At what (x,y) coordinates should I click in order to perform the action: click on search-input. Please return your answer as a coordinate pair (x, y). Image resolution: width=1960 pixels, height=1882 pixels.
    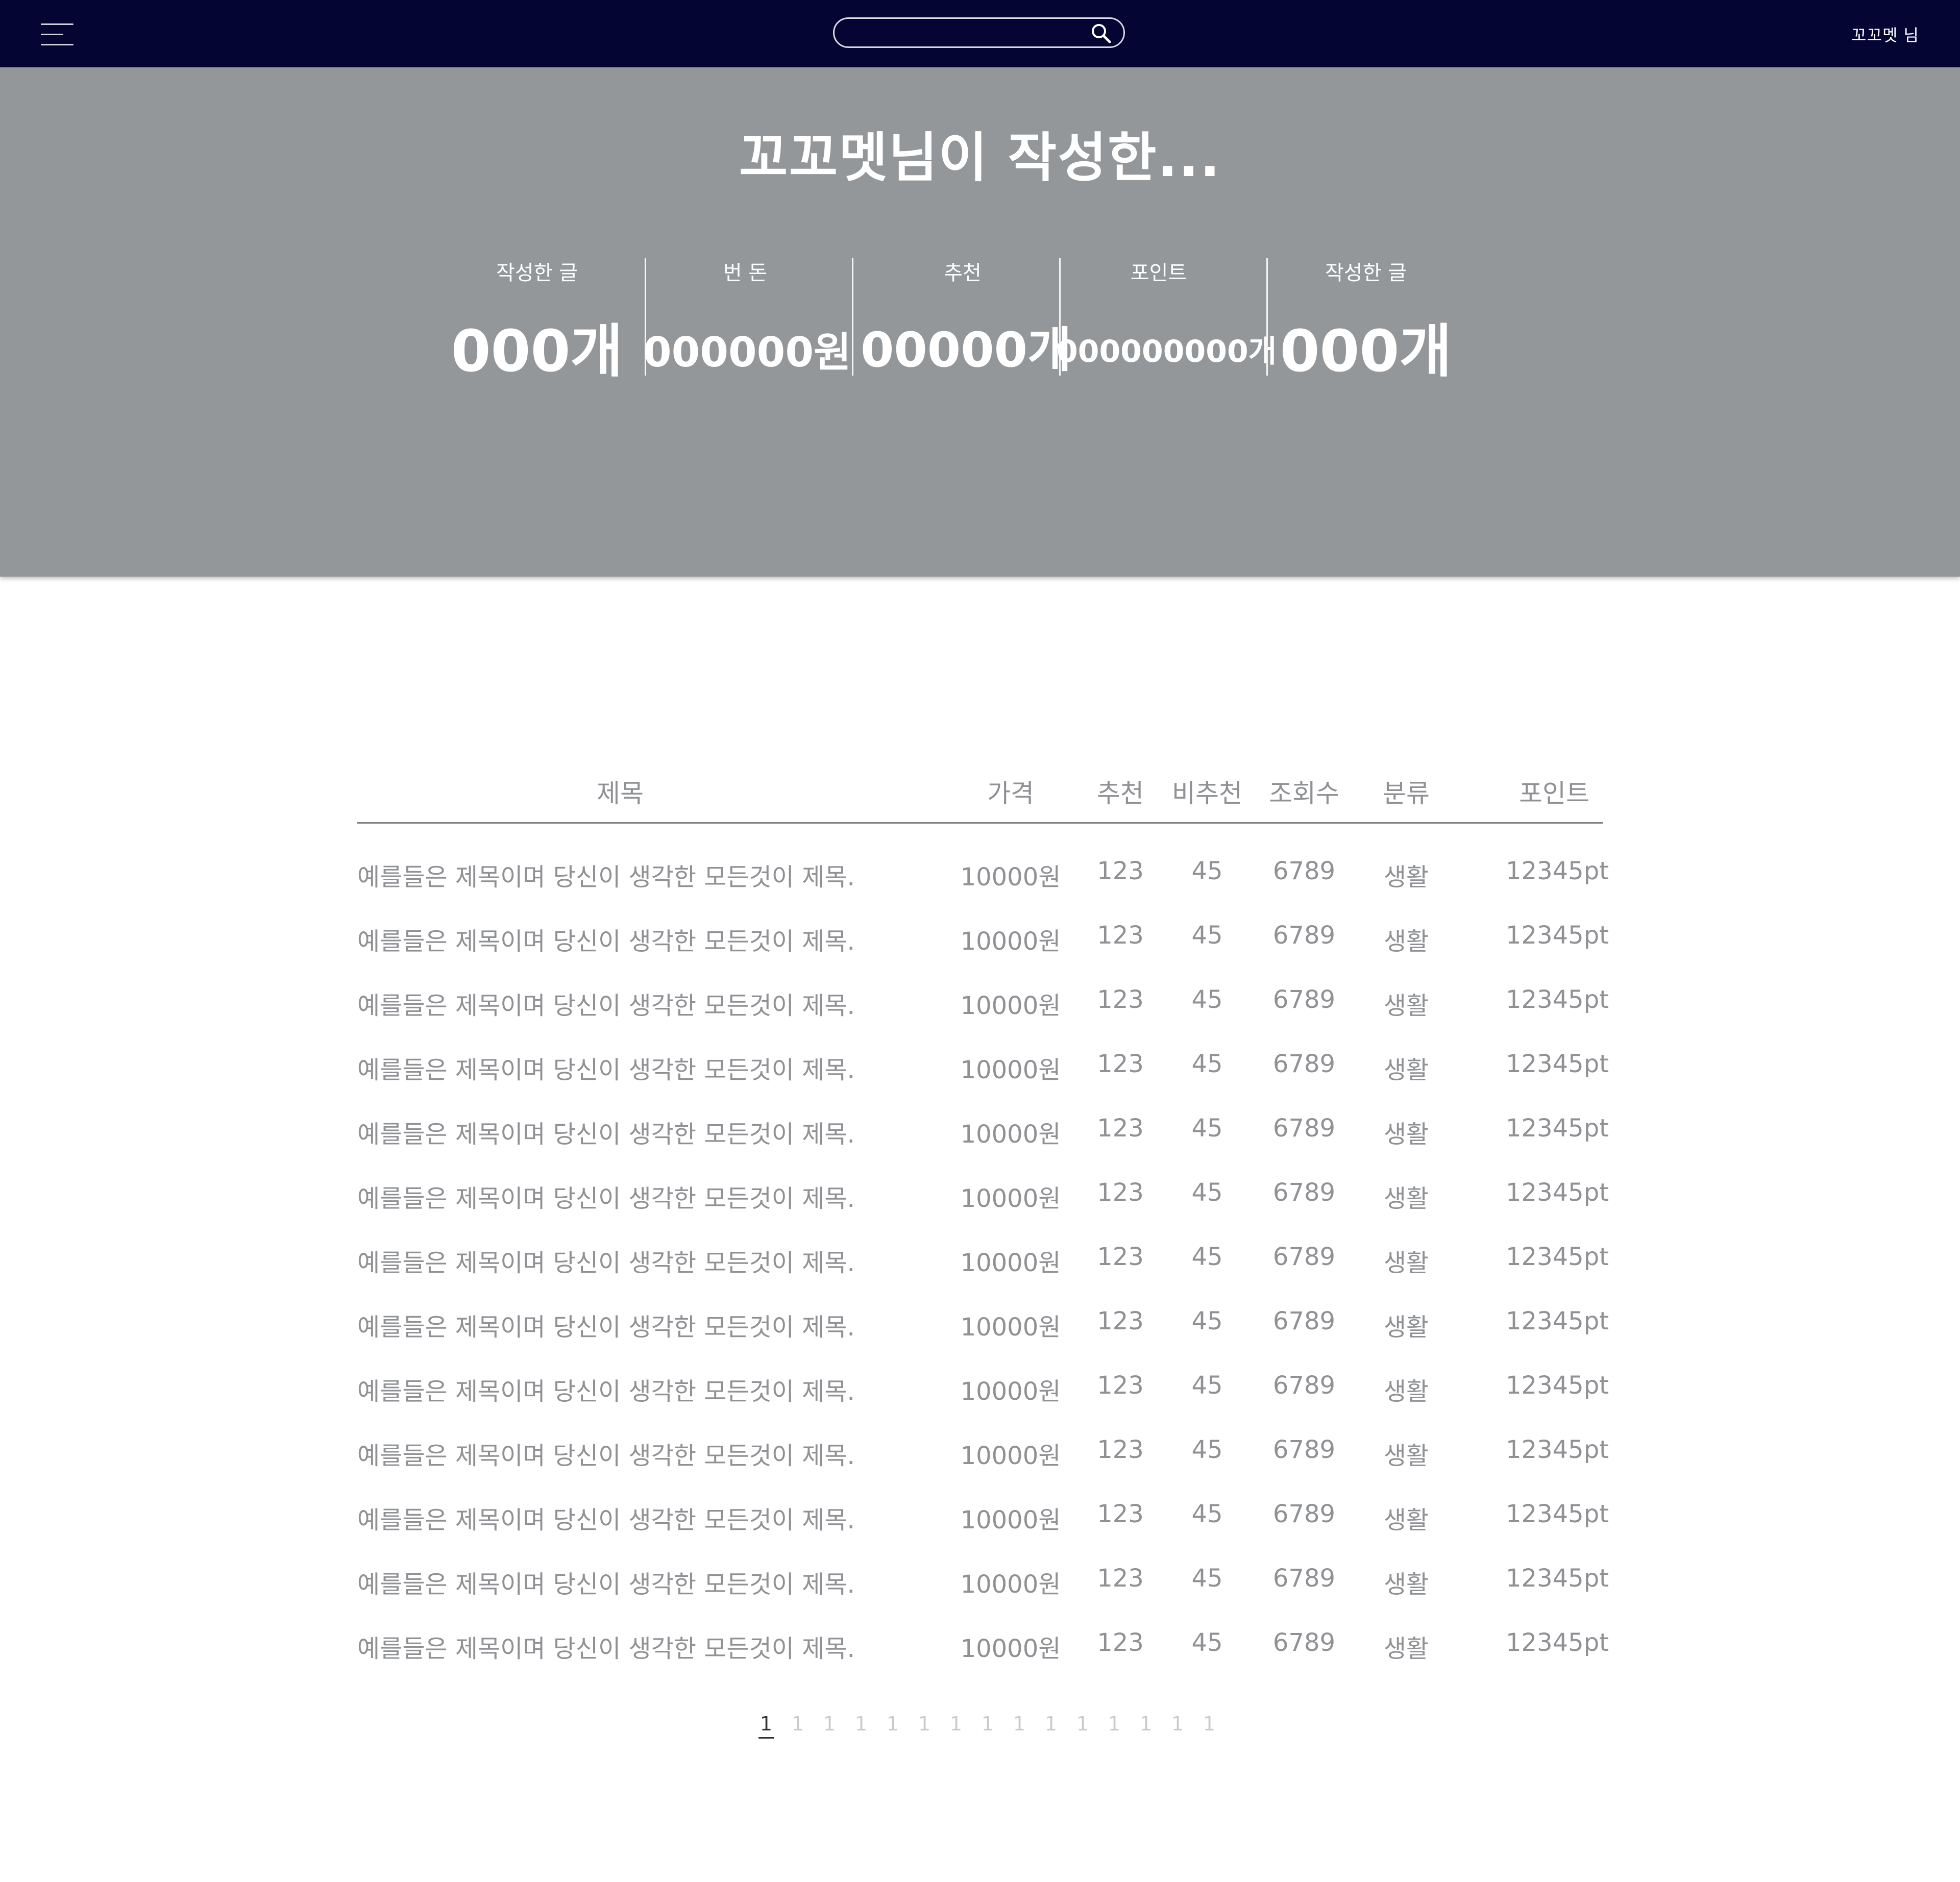
    Looking at the image, I should click on (966, 33).